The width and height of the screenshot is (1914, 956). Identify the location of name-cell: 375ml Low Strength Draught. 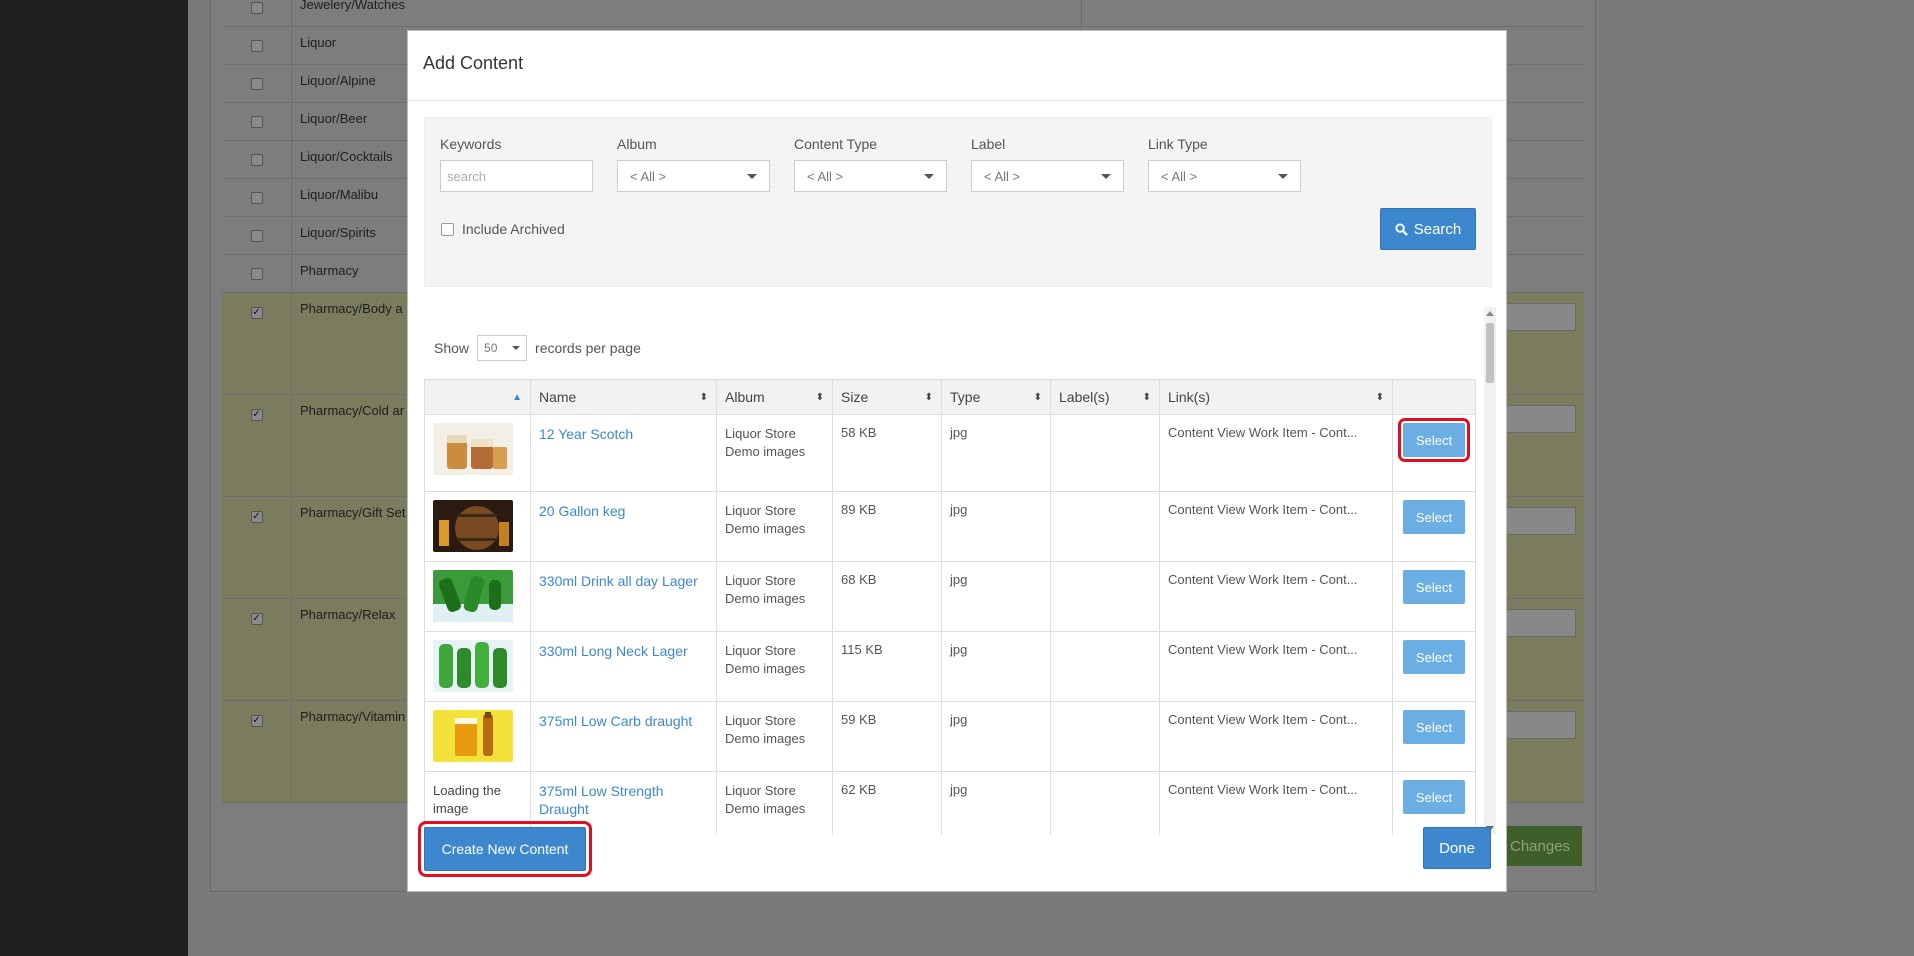
(624, 803).